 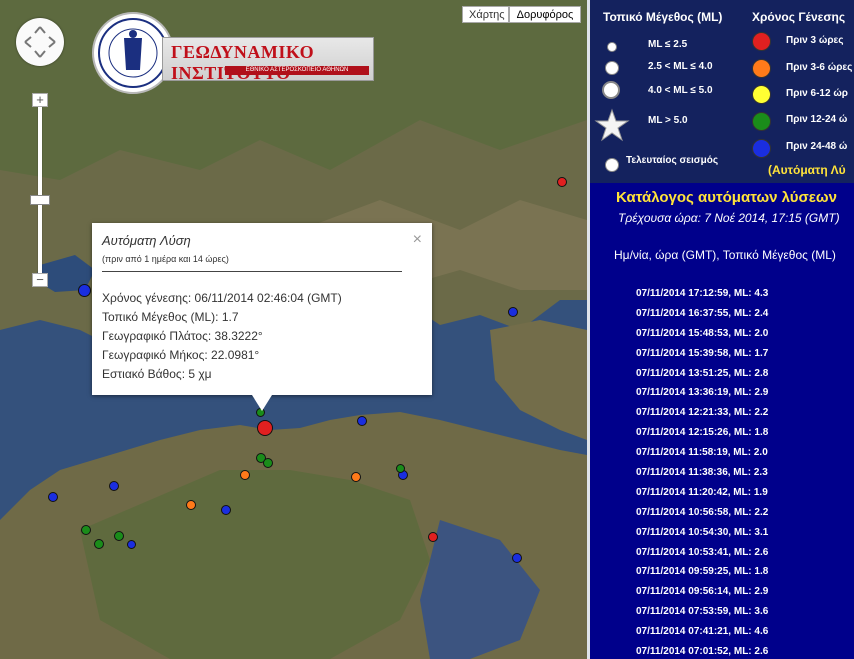 What do you see at coordinates (252, 271) in the screenshot?
I see `popup-divider` at bounding box center [252, 271].